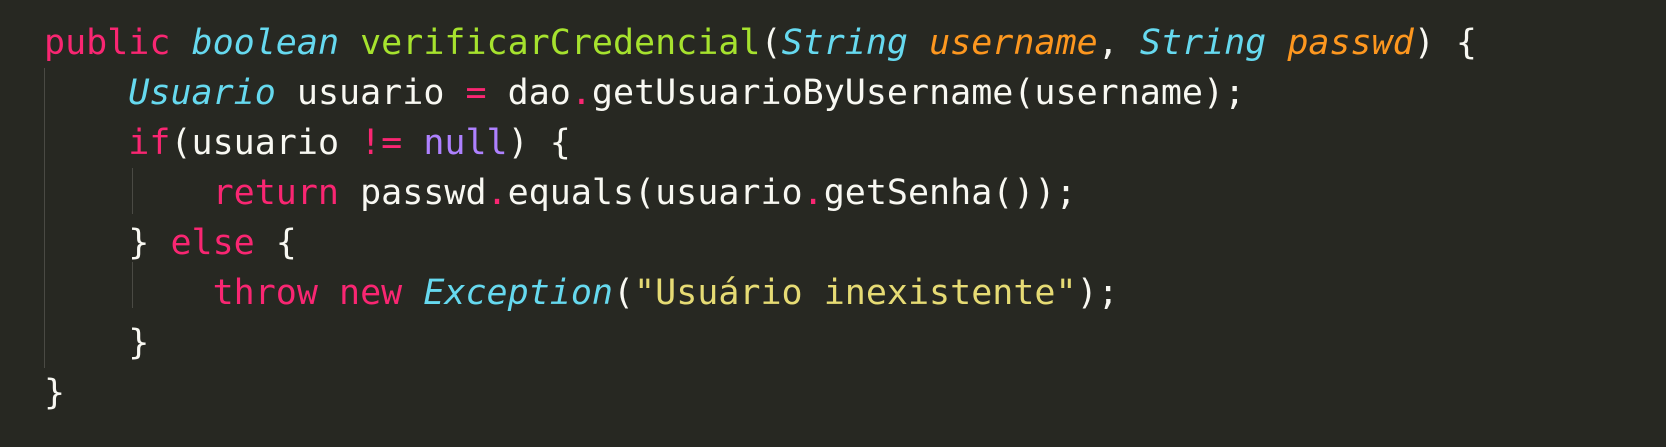  Describe the element at coordinates (560, 43) in the screenshot. I see `code-token: verificarCredencial` at that location.